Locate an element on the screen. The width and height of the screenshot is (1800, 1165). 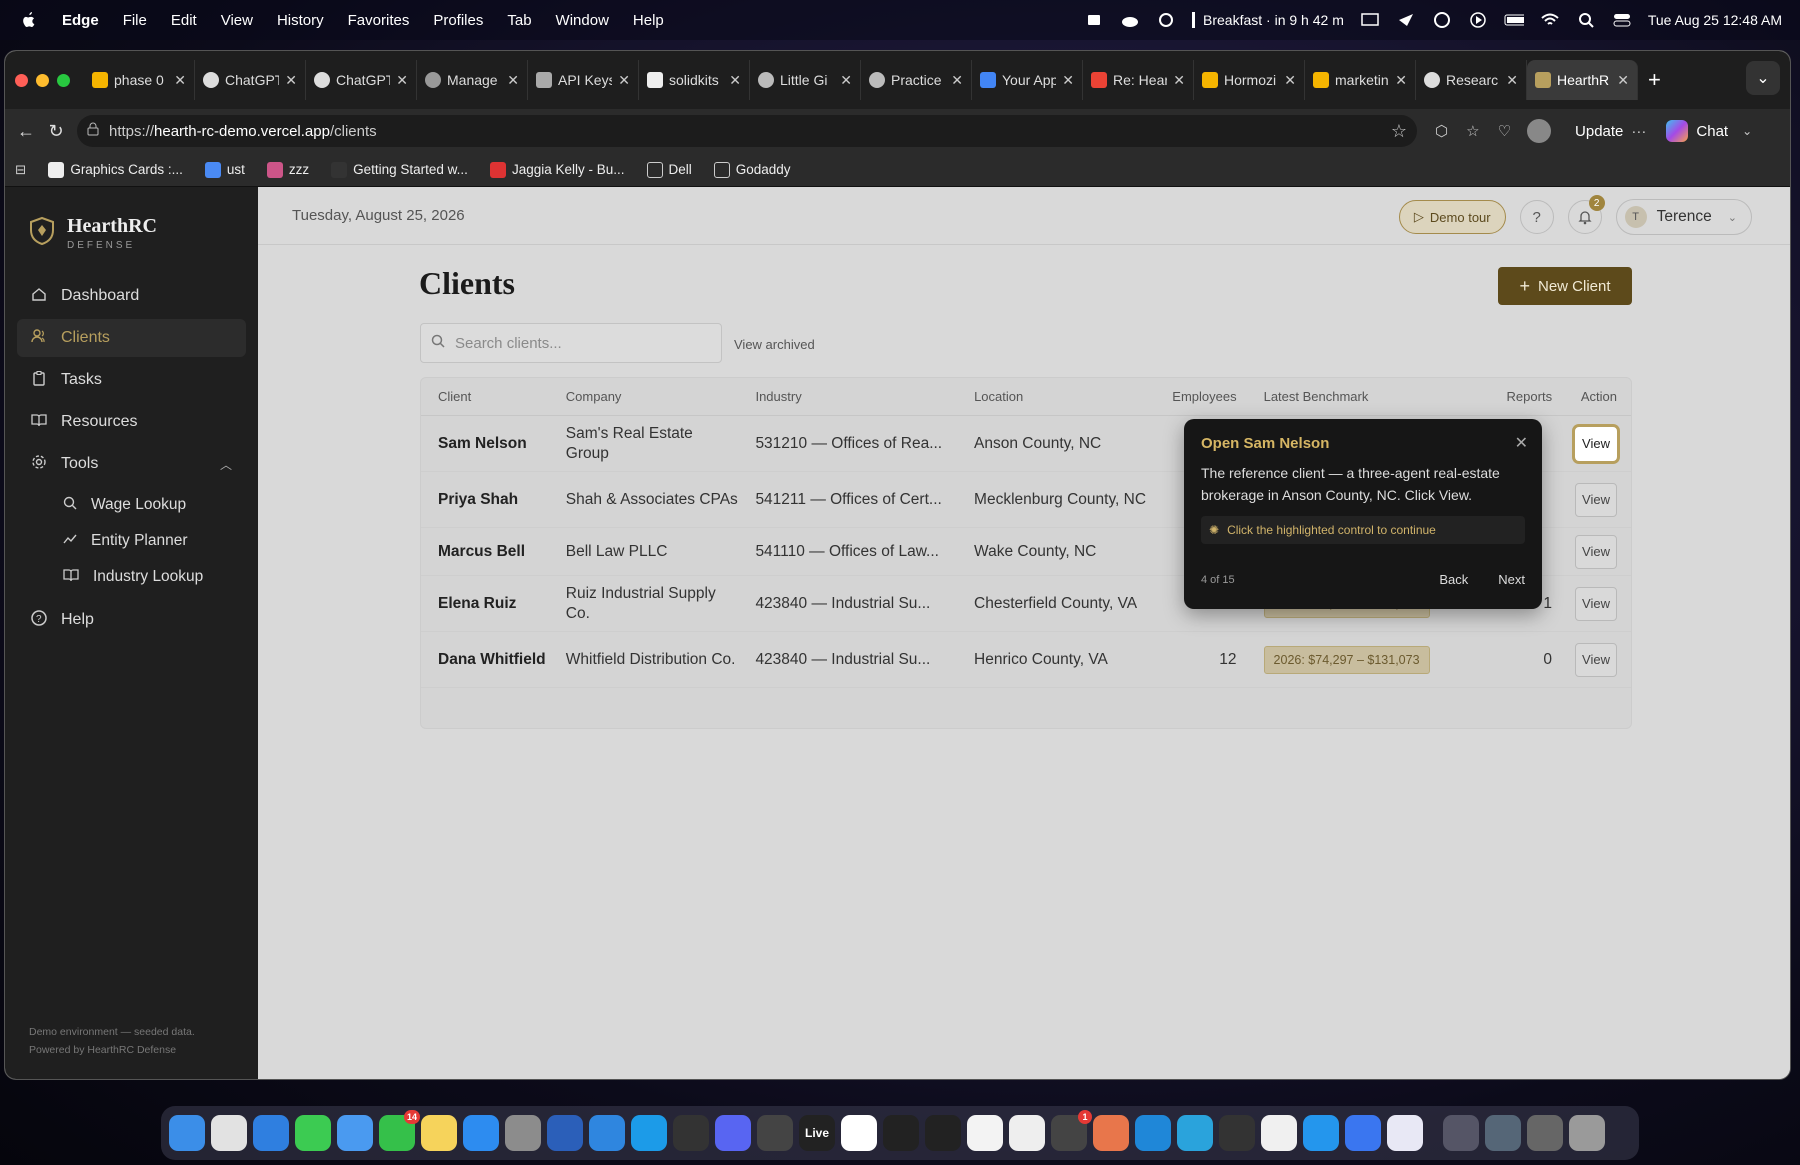
update-button: Update is located at coordinates (1599, 131).